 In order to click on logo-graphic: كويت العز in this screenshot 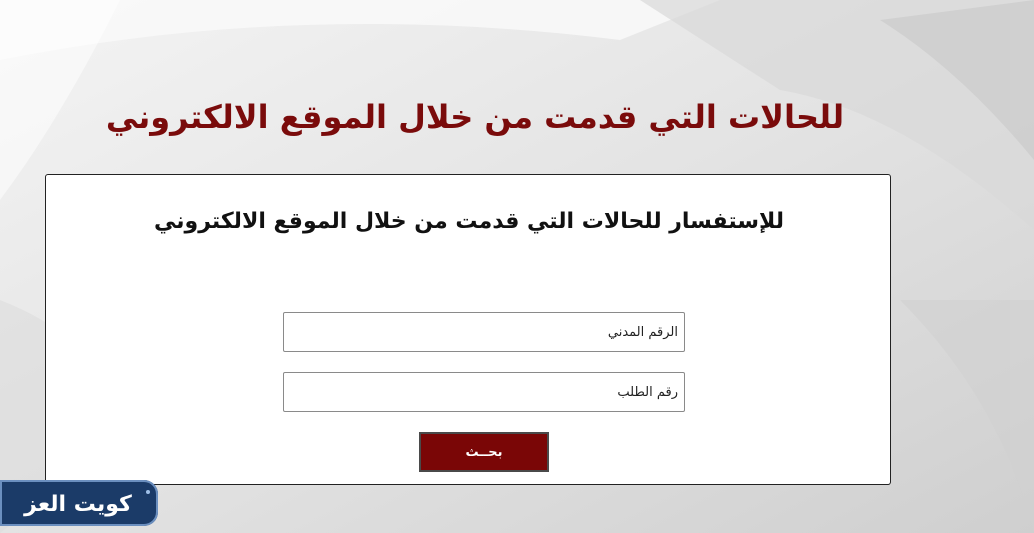, I will do `click(86, 503)`.